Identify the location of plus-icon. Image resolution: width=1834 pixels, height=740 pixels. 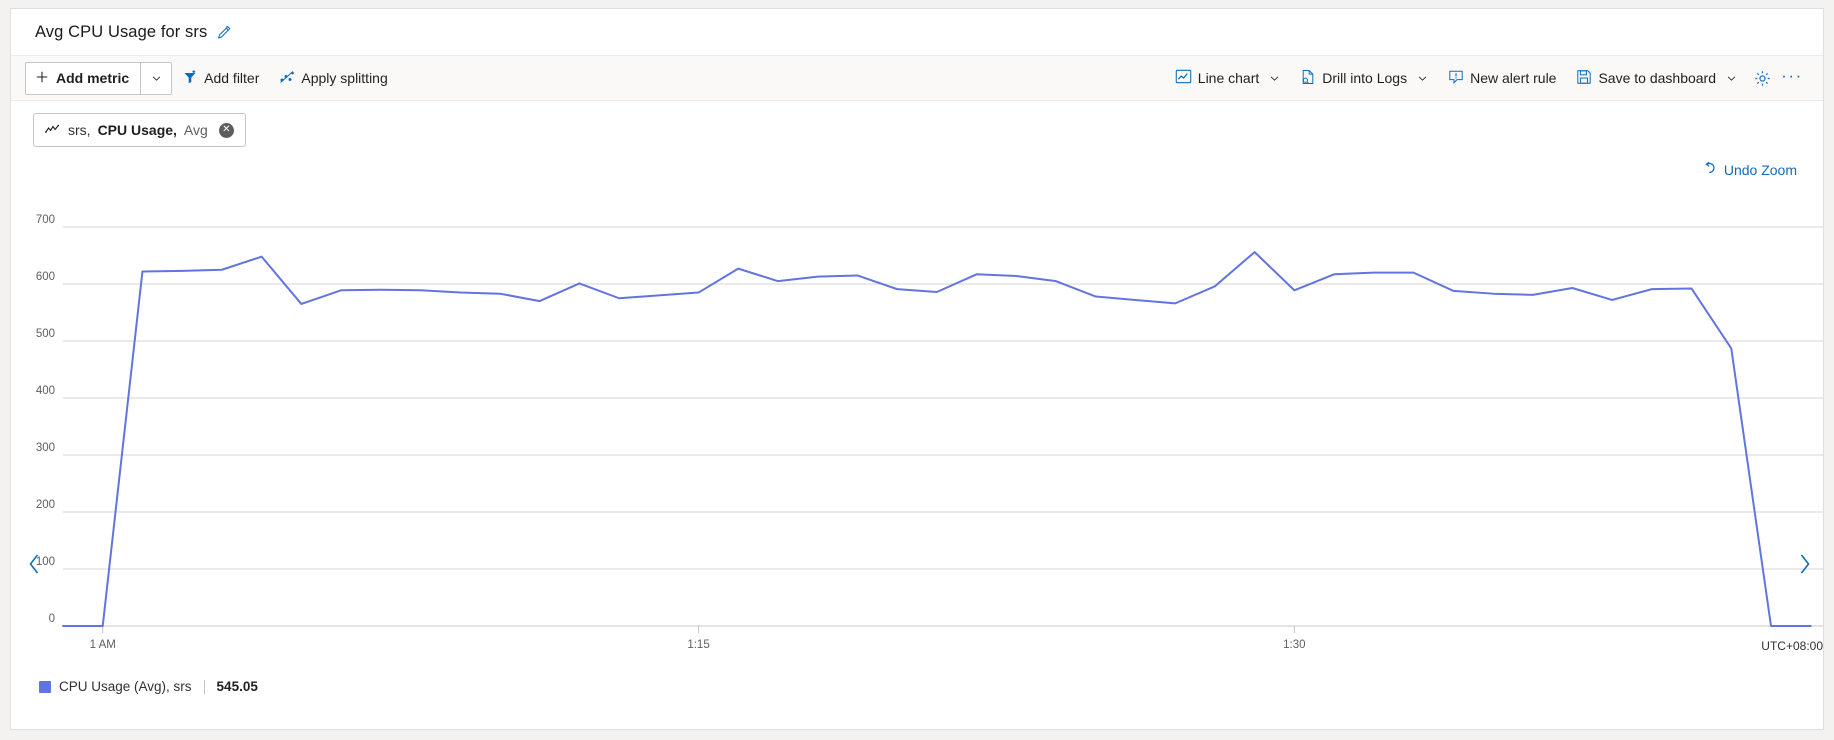
(42, 78).